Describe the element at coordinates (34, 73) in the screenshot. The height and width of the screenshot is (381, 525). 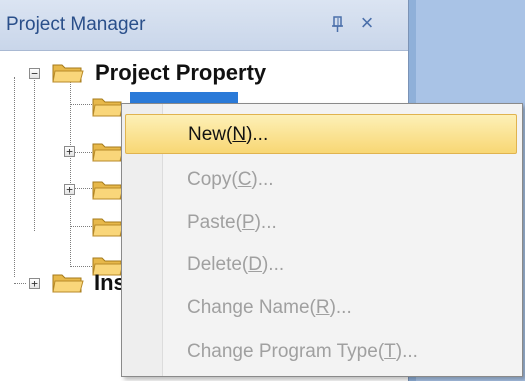
I see `collapse-toggle-project-property: −` at that location.